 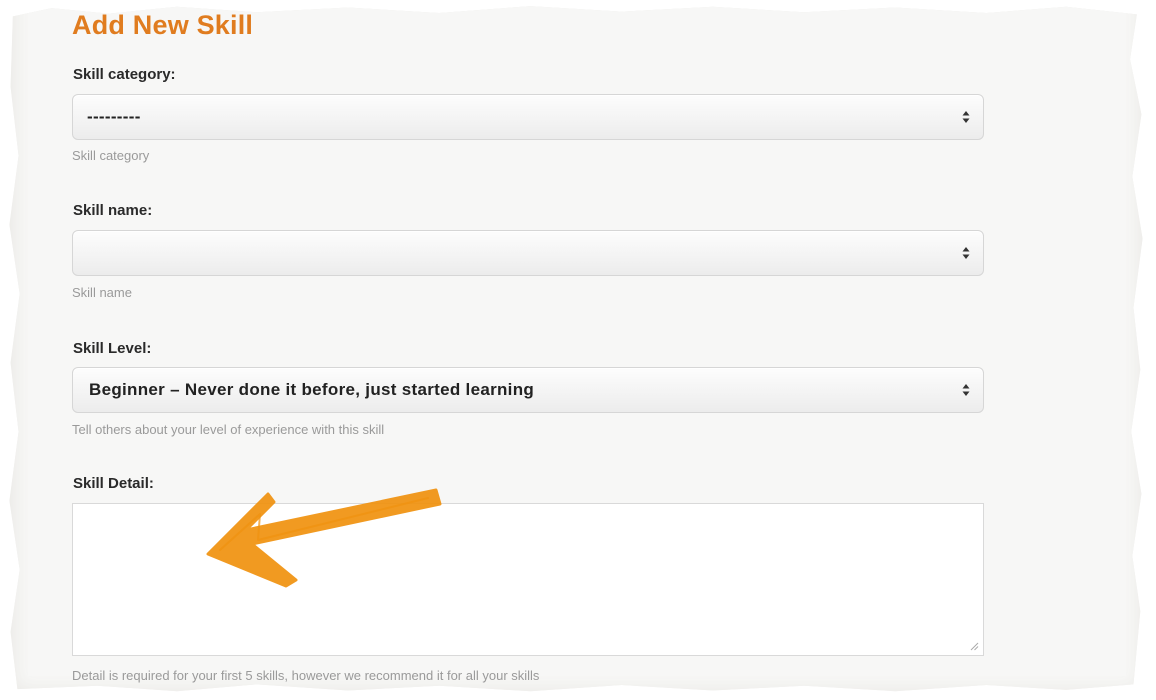 What do you see at coordinates (163, 25) in the screenshot?
I see `page-title: Add New Skill` at bounding box center [163, 25].